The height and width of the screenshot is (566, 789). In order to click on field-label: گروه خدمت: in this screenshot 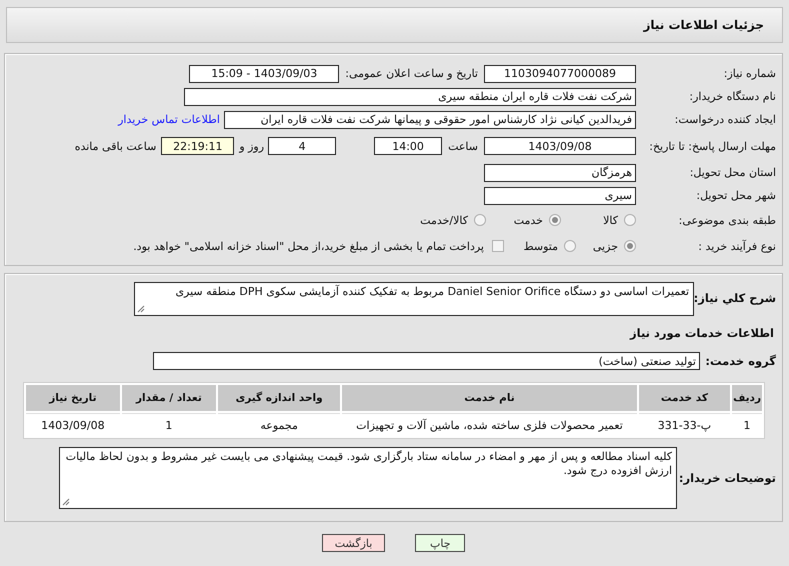, I will do `click(740, 361)`.